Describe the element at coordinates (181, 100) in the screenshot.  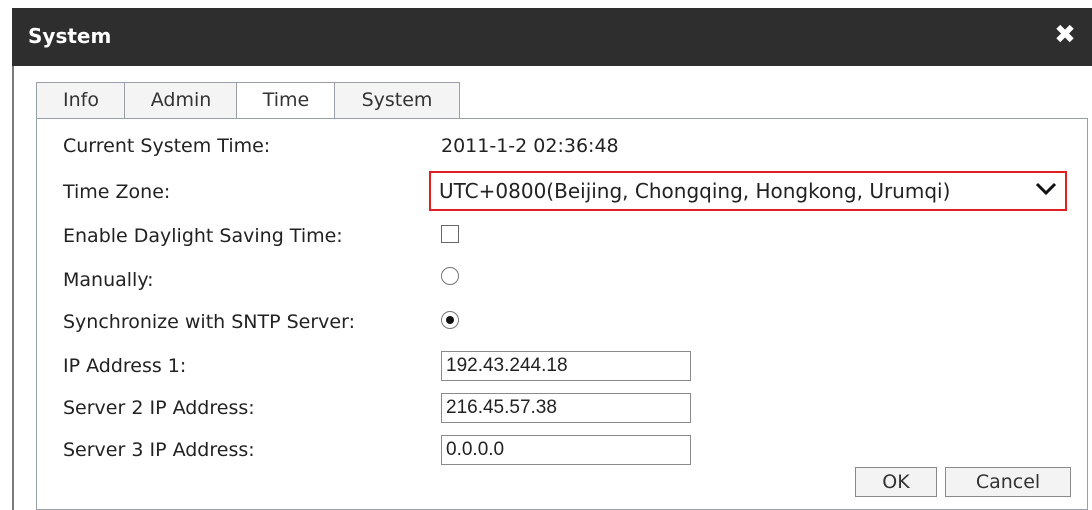
I see `tab-admin: Admin` at that location.